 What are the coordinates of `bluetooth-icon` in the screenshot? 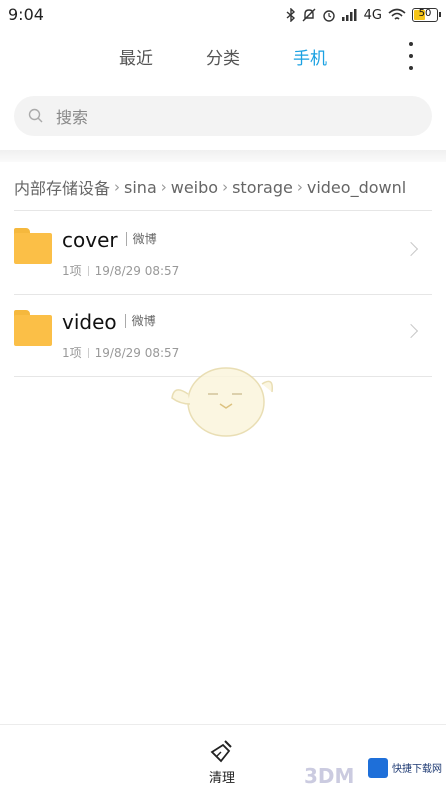 It's located at (290, 15).